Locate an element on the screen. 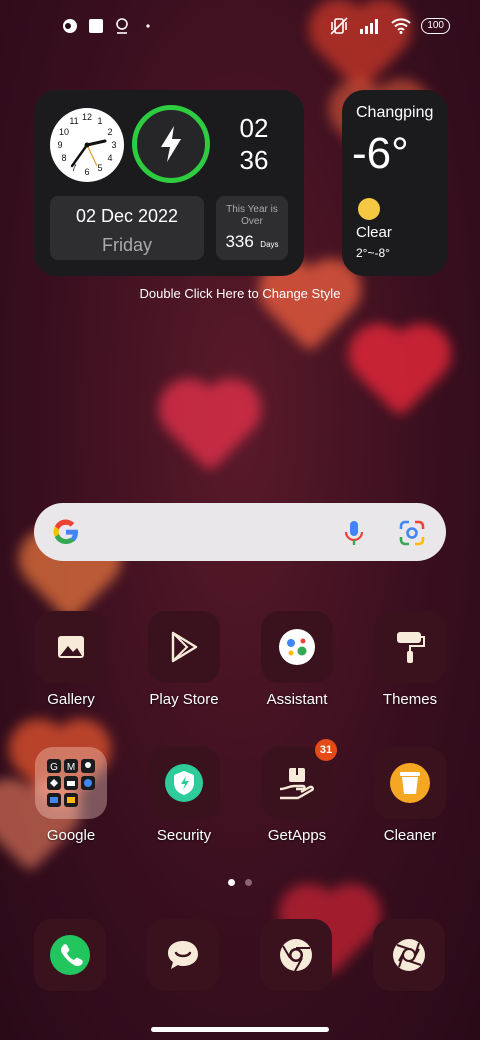  page-dot-active is located at coordinates (231, 882).